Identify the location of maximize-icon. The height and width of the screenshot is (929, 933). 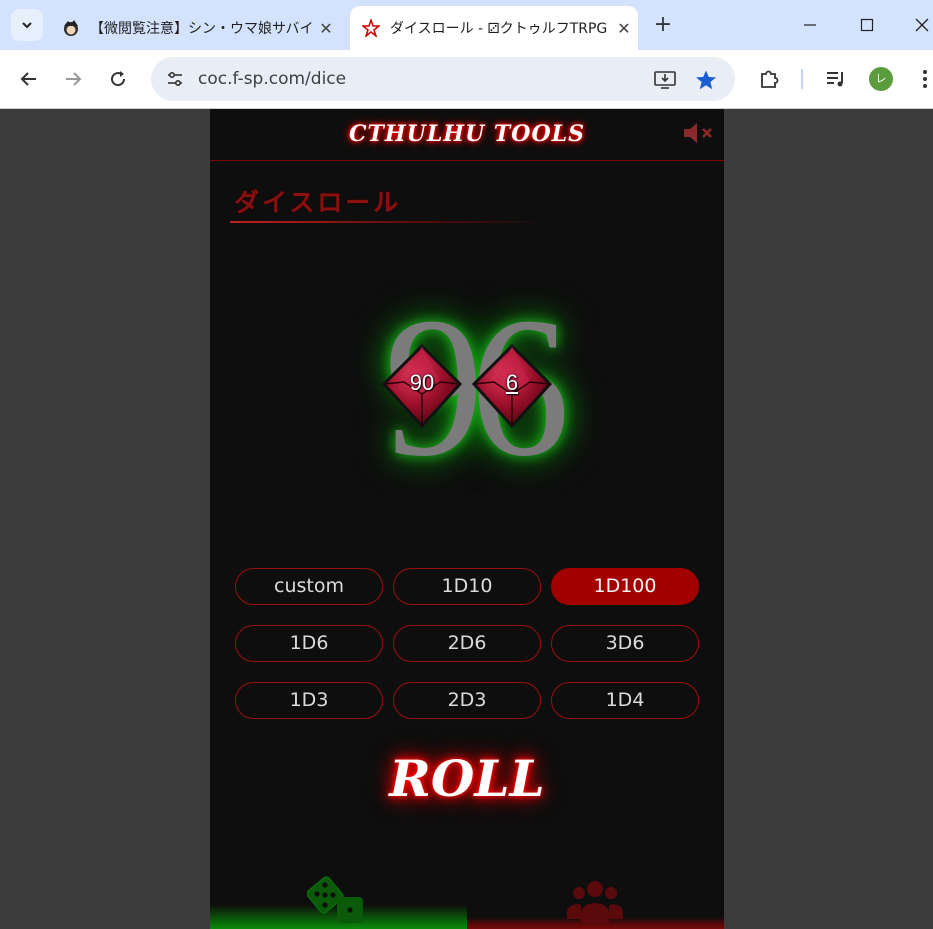
(867, 25).